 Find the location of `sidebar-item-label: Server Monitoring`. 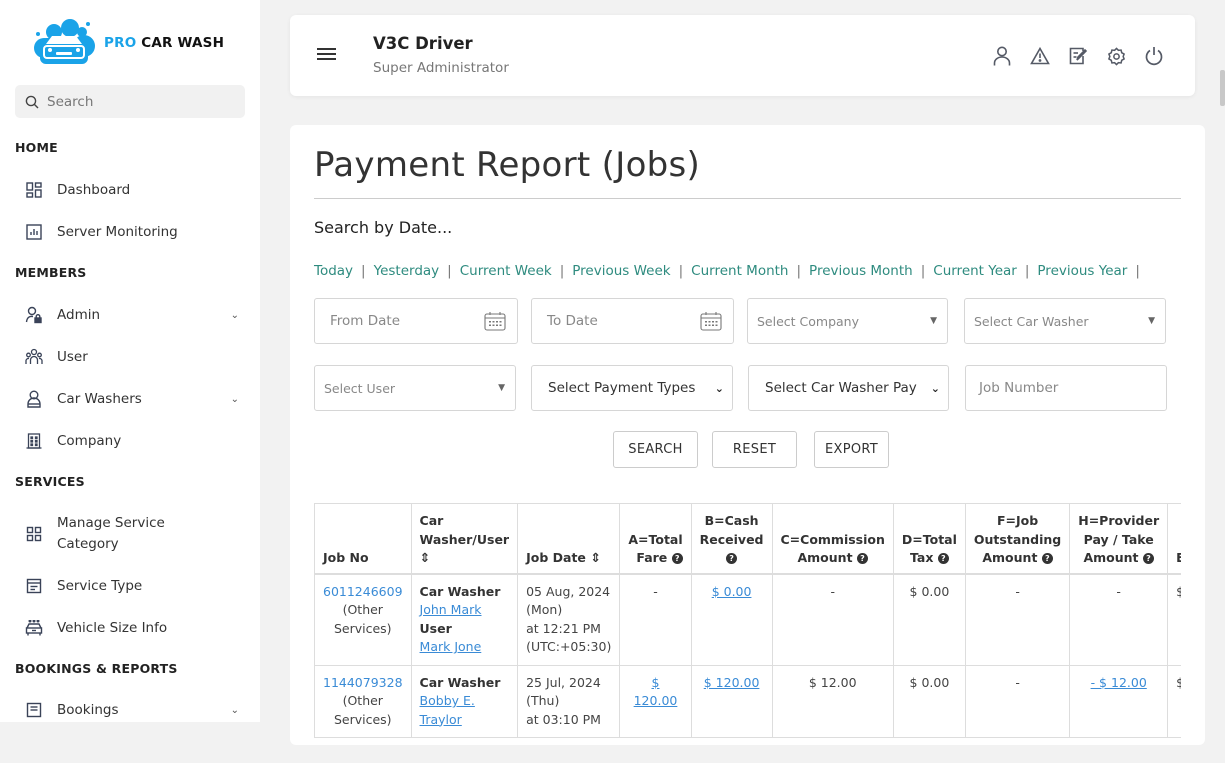

sidebar-item-label: Server Monitoring is located at coordinates (117, 232).